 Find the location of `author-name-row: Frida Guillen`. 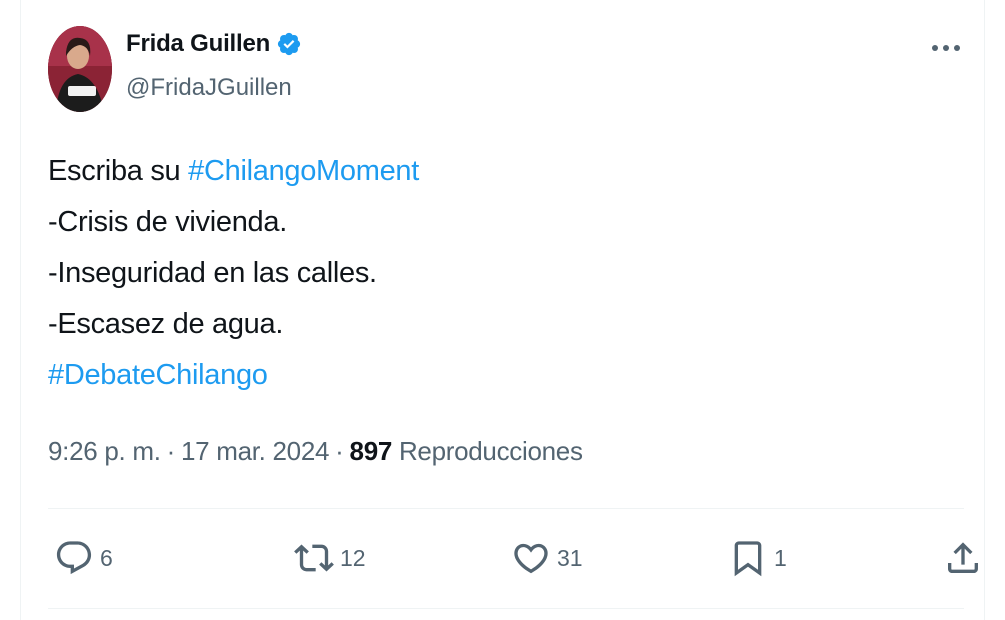

author-name-row: Frida Guillen is located at coordinates (214, 44).